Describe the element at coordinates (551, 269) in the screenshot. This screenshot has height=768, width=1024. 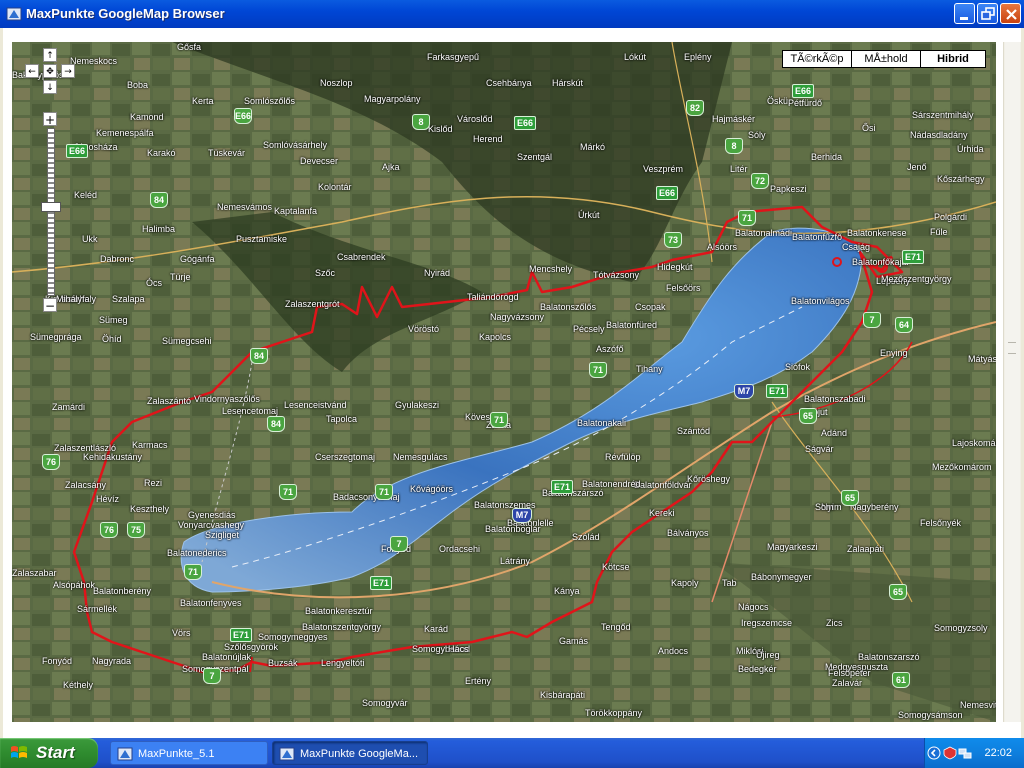
I see `place-label: Mencshely` at that location.